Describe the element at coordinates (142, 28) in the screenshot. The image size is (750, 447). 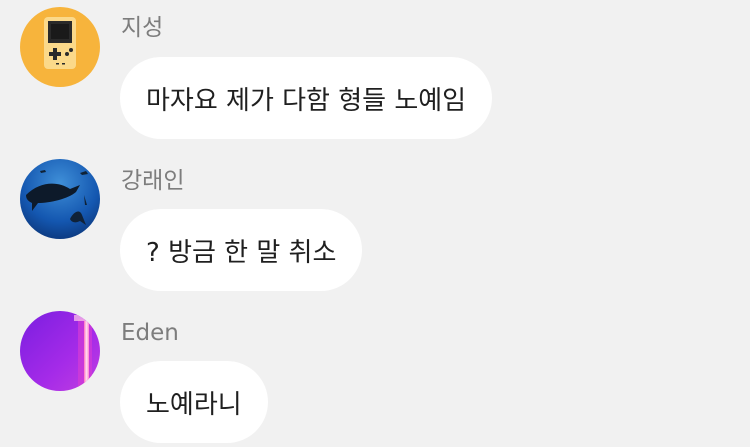
I see `sender-name: 지성` at that location.